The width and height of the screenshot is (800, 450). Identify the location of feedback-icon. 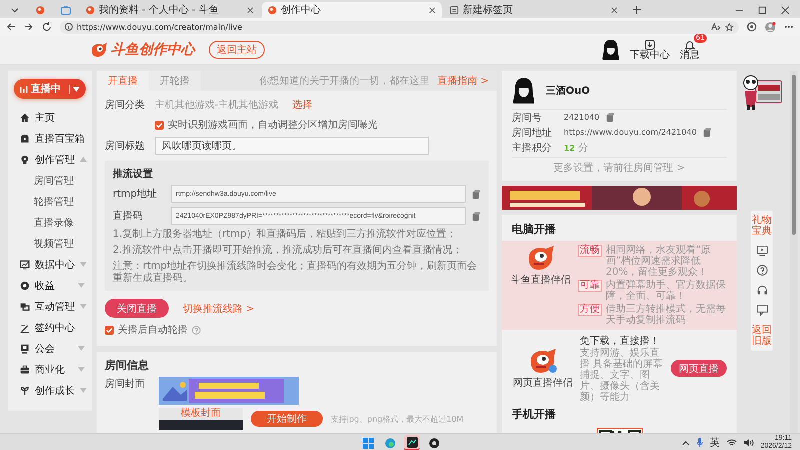
(762, 310).